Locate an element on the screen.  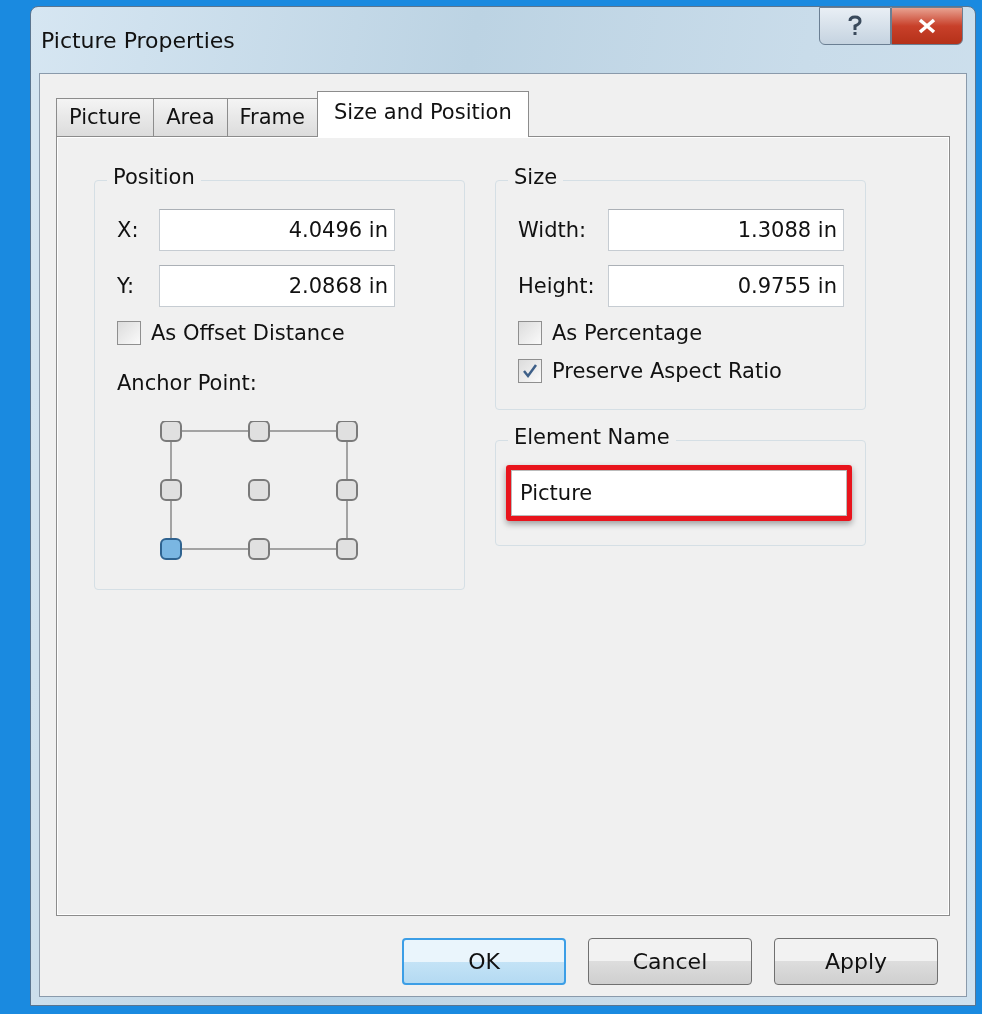
close-button is located at coordinates (927, 26).